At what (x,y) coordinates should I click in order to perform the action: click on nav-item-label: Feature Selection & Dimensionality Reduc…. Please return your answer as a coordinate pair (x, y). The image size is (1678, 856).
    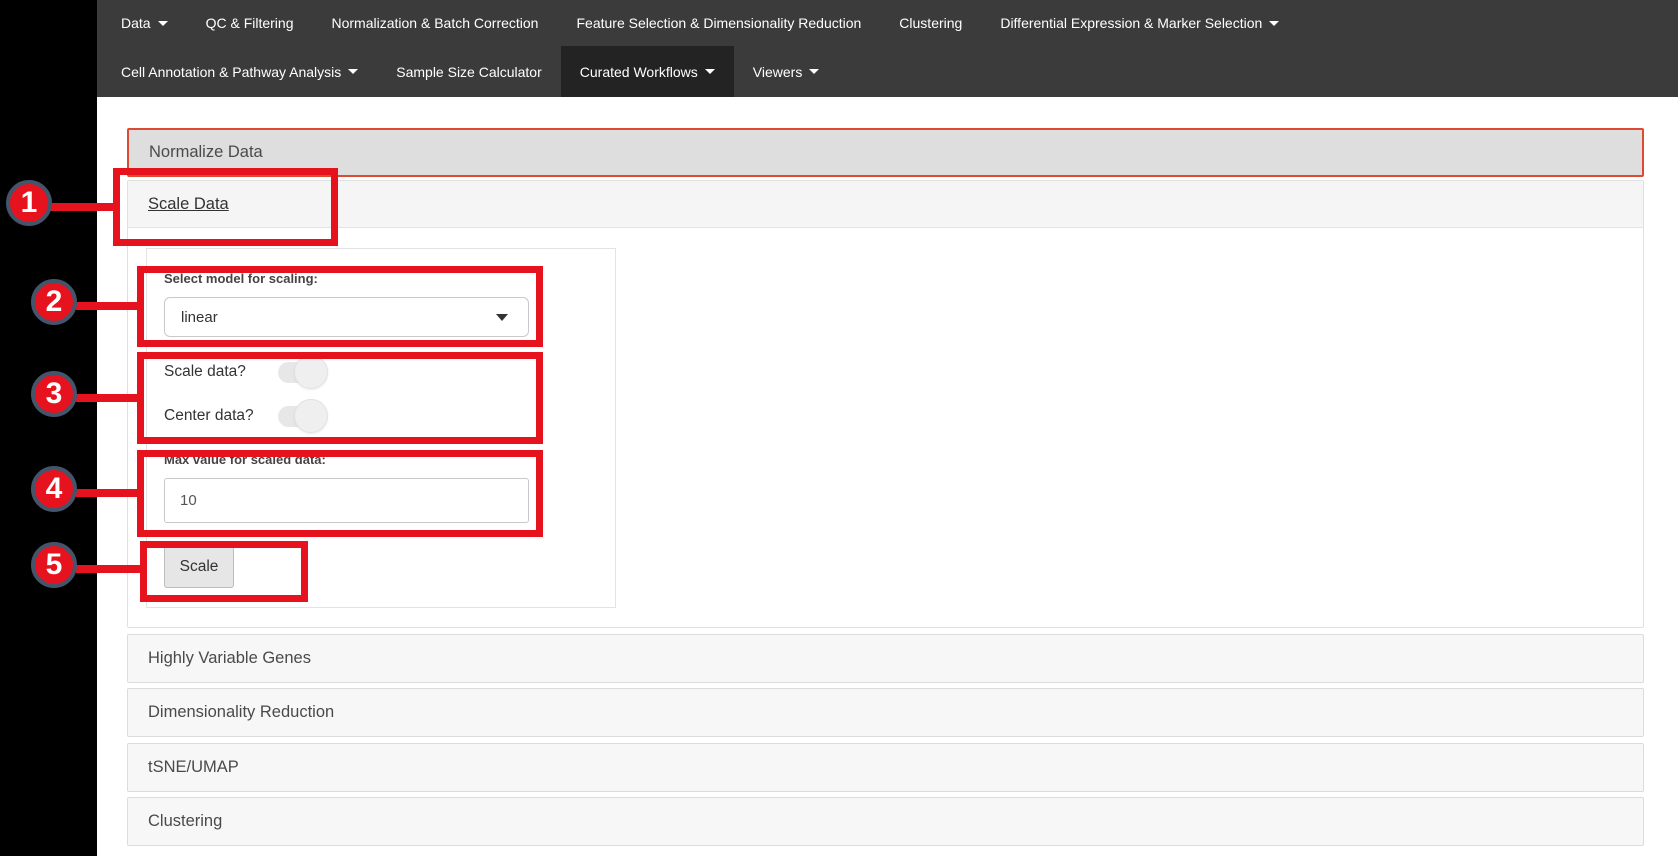
    Looking at the image, I should click on (719, 23).